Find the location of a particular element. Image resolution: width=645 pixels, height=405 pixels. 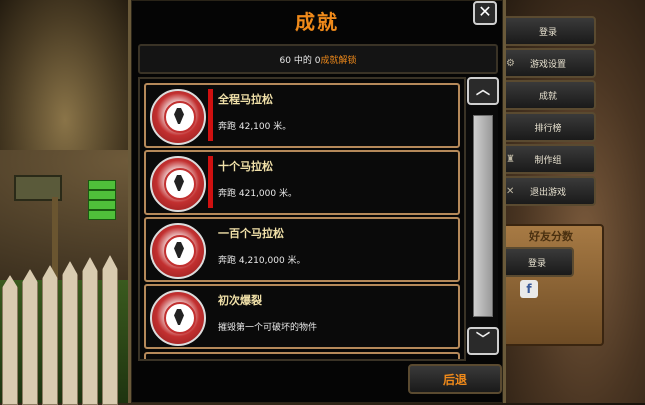

scroll-thumb is located at coordinates (483, 216).